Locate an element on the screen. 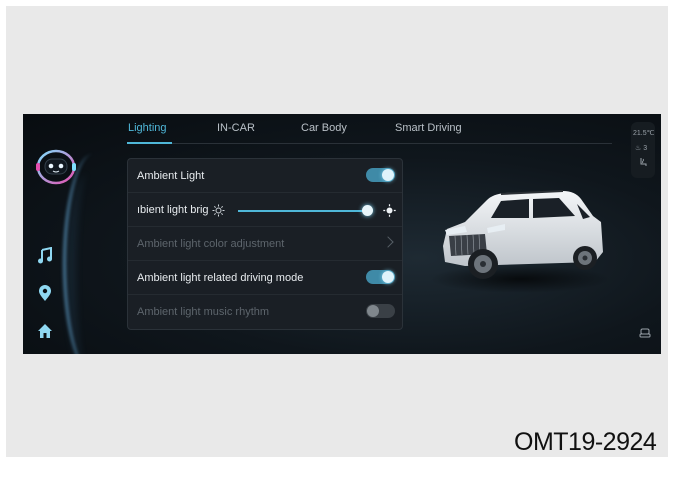  music-rhythm-toggle is located at coordinates (380, 311).